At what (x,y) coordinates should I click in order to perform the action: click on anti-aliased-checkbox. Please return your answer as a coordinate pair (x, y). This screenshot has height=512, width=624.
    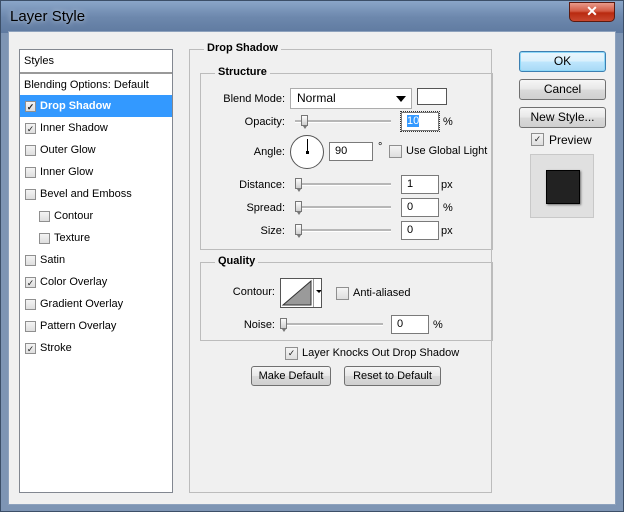
    Looking at the image, I should click on (342, 293).